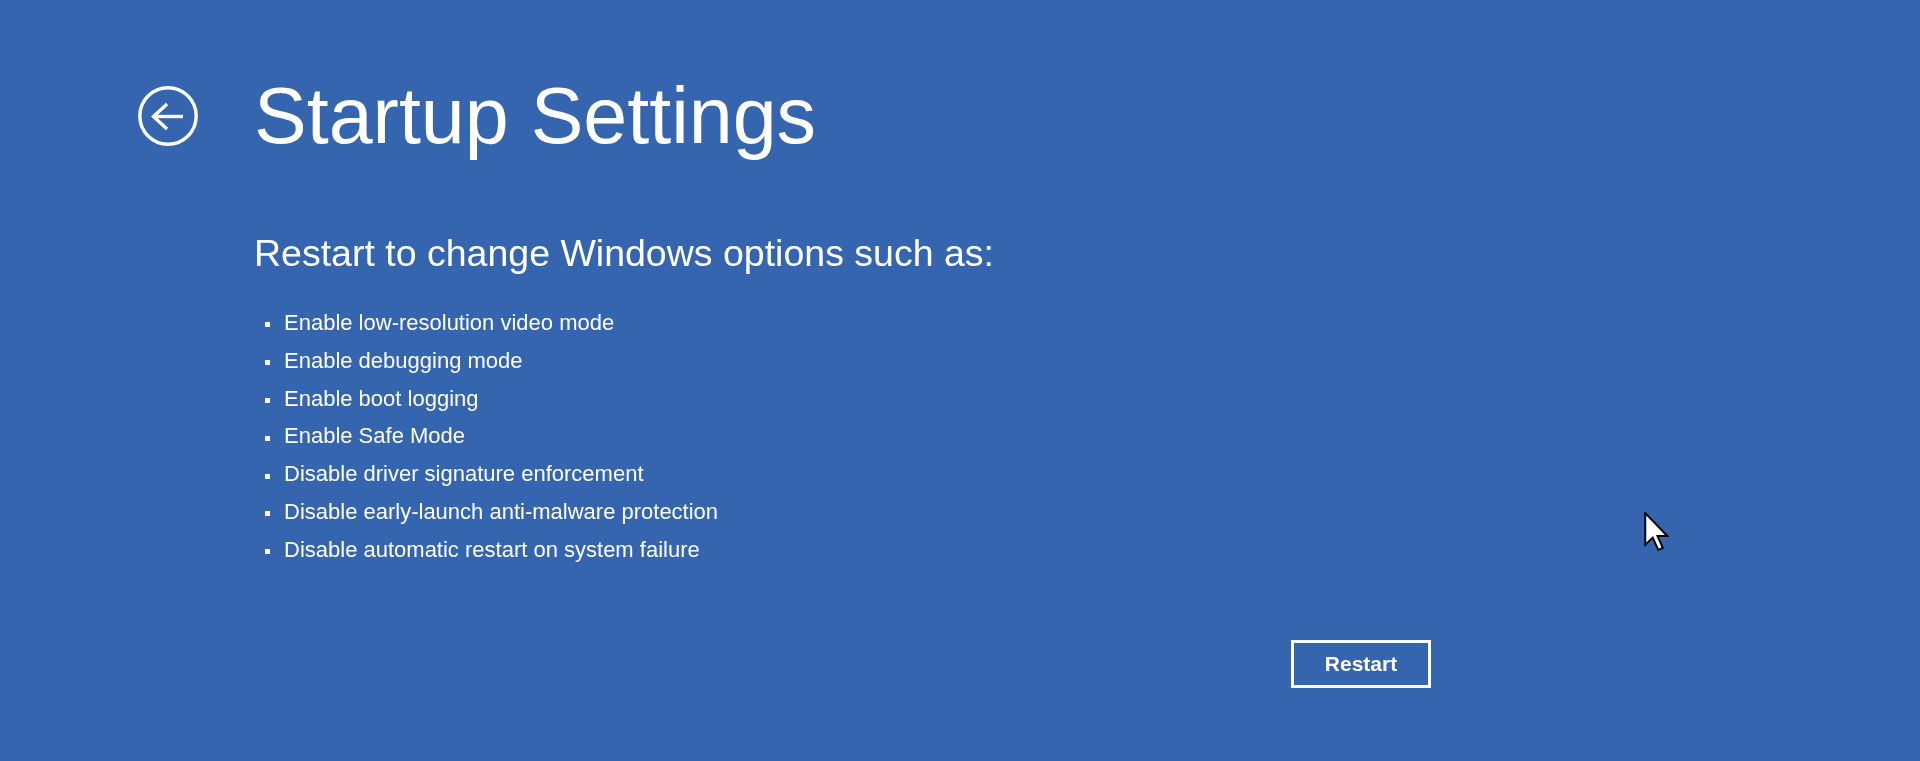 The height and width of the screenshot is (761, 1920). I want to click on option-text: Enable Safe Mode, so click(375, 436).